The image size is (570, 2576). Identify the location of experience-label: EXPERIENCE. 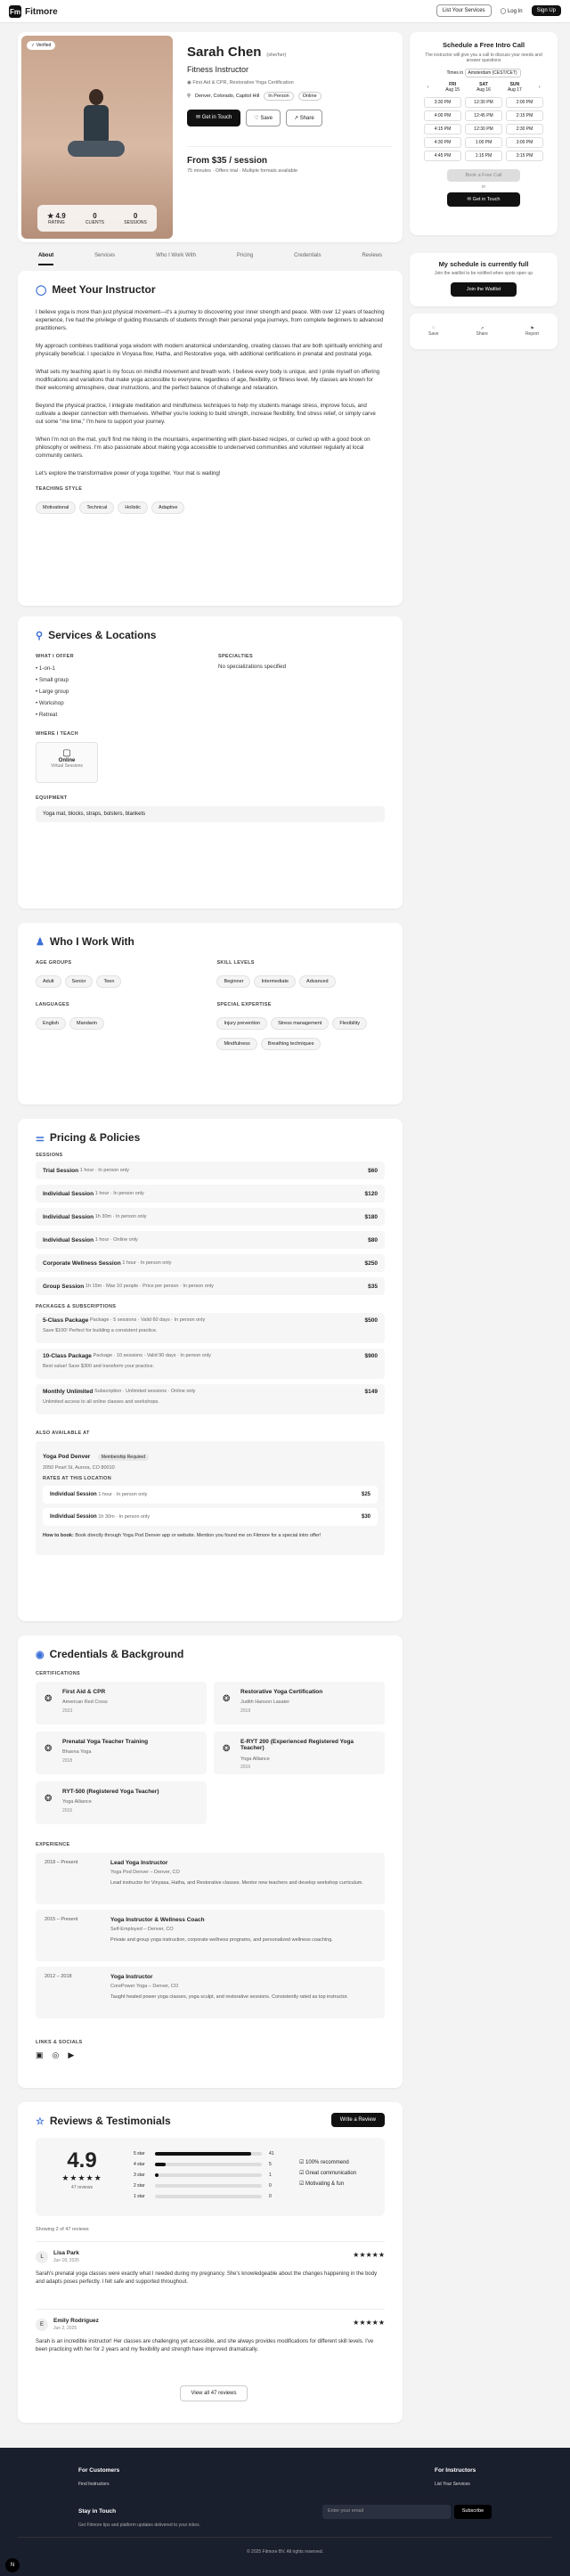
(53, 1844).